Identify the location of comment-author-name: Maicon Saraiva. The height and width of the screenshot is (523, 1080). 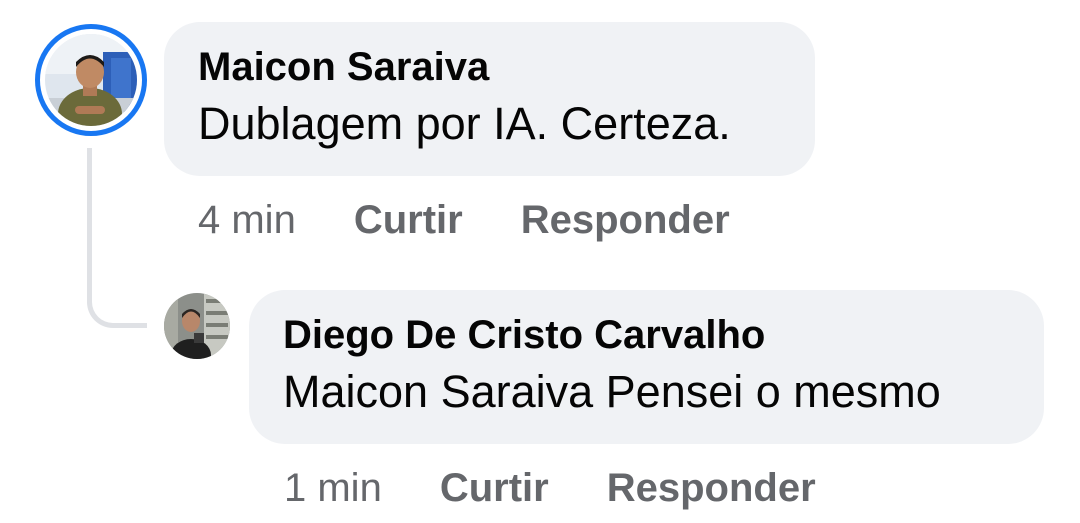
(489, 67).